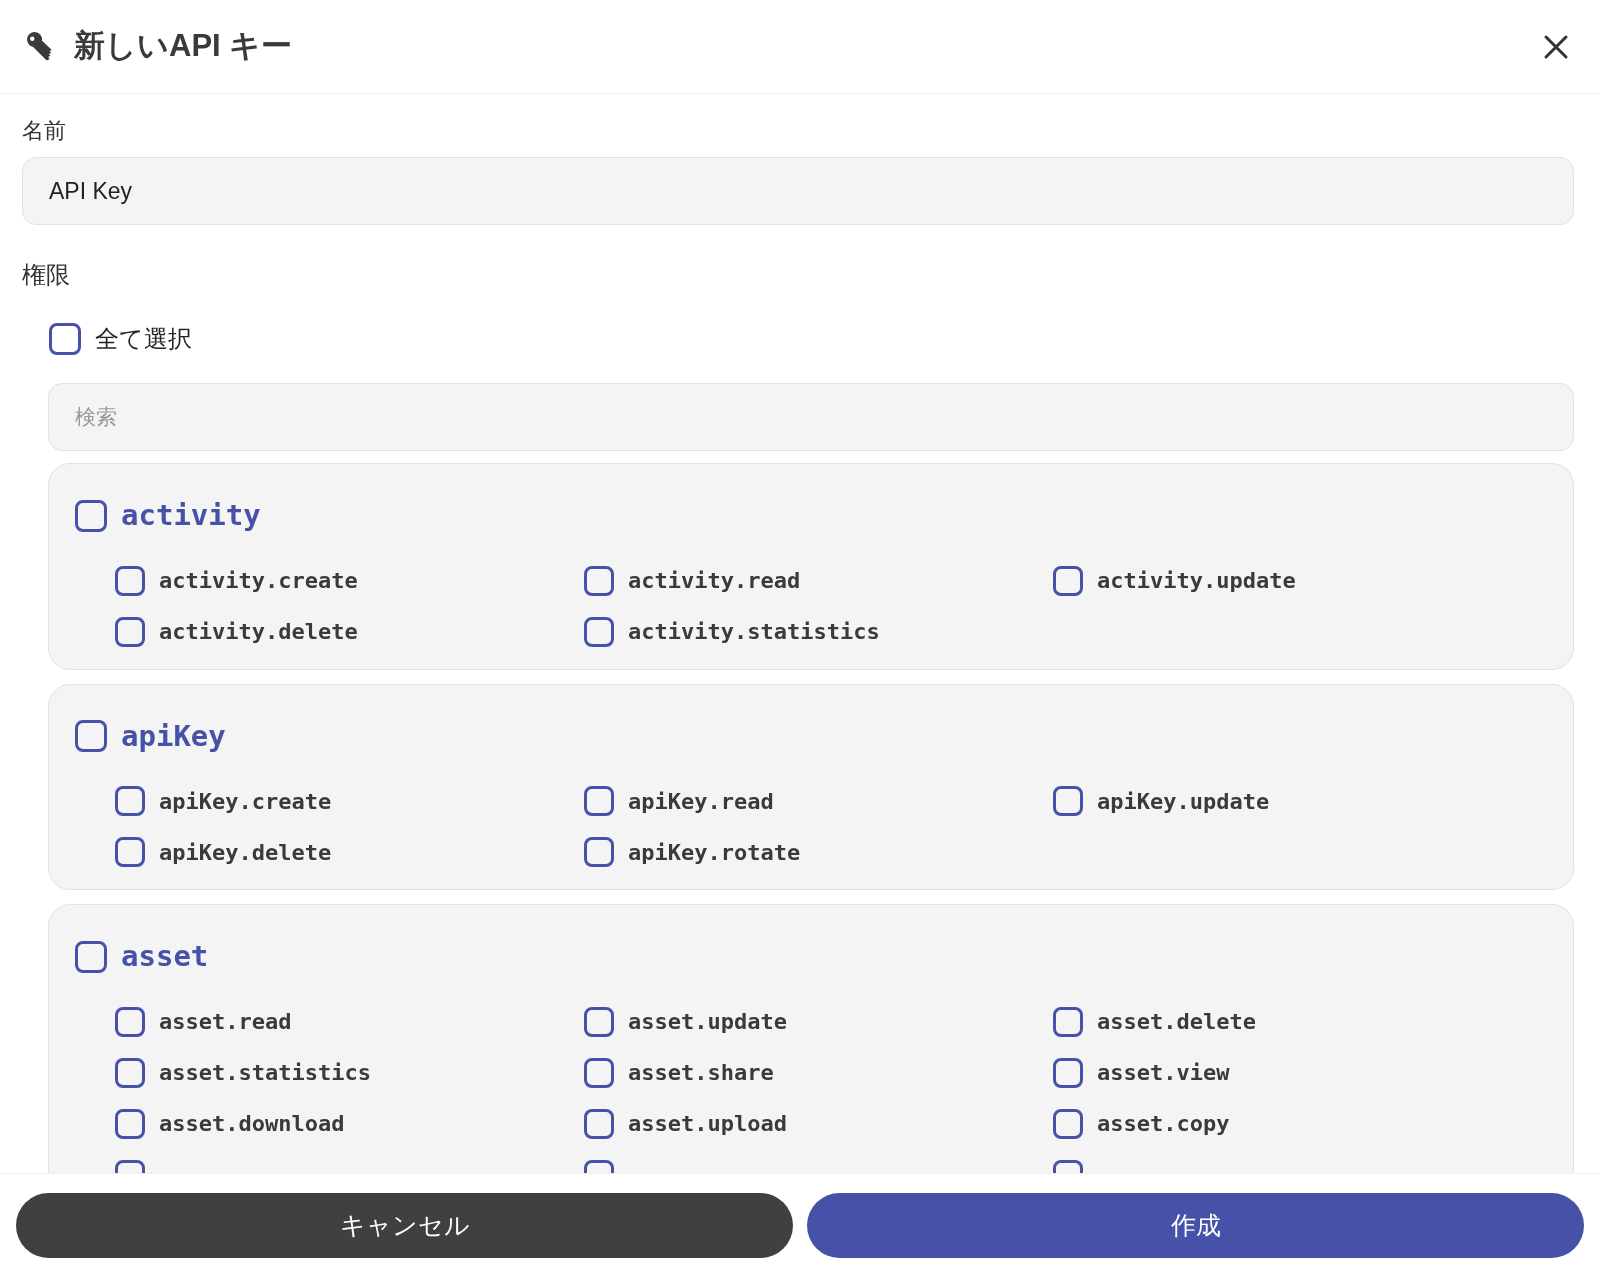 The image size is (1600, 1277). I want to click on permission-label: asset.statistics, so click(265, 1073).